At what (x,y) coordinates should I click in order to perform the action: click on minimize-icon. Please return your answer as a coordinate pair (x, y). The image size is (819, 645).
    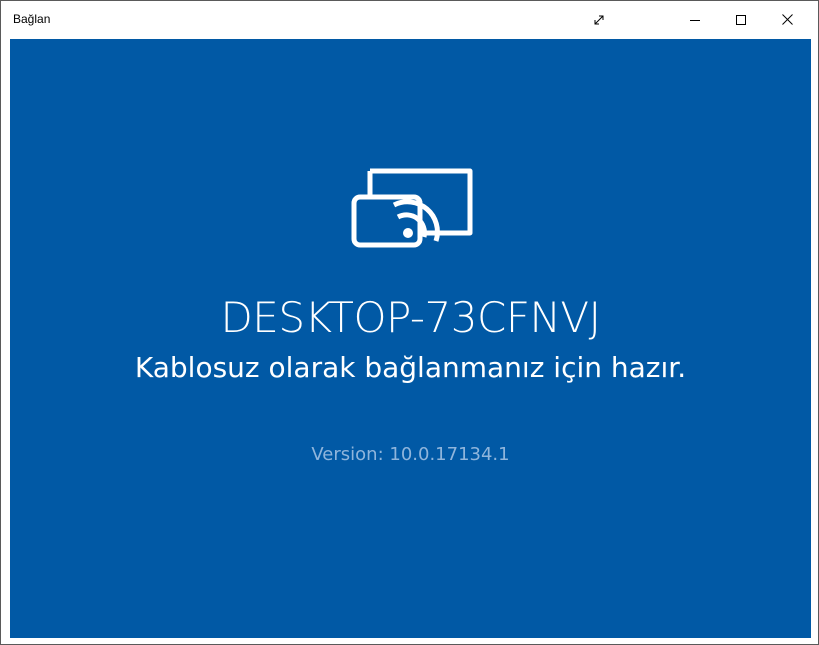
    Looking at the image, I should click on (695, 20).